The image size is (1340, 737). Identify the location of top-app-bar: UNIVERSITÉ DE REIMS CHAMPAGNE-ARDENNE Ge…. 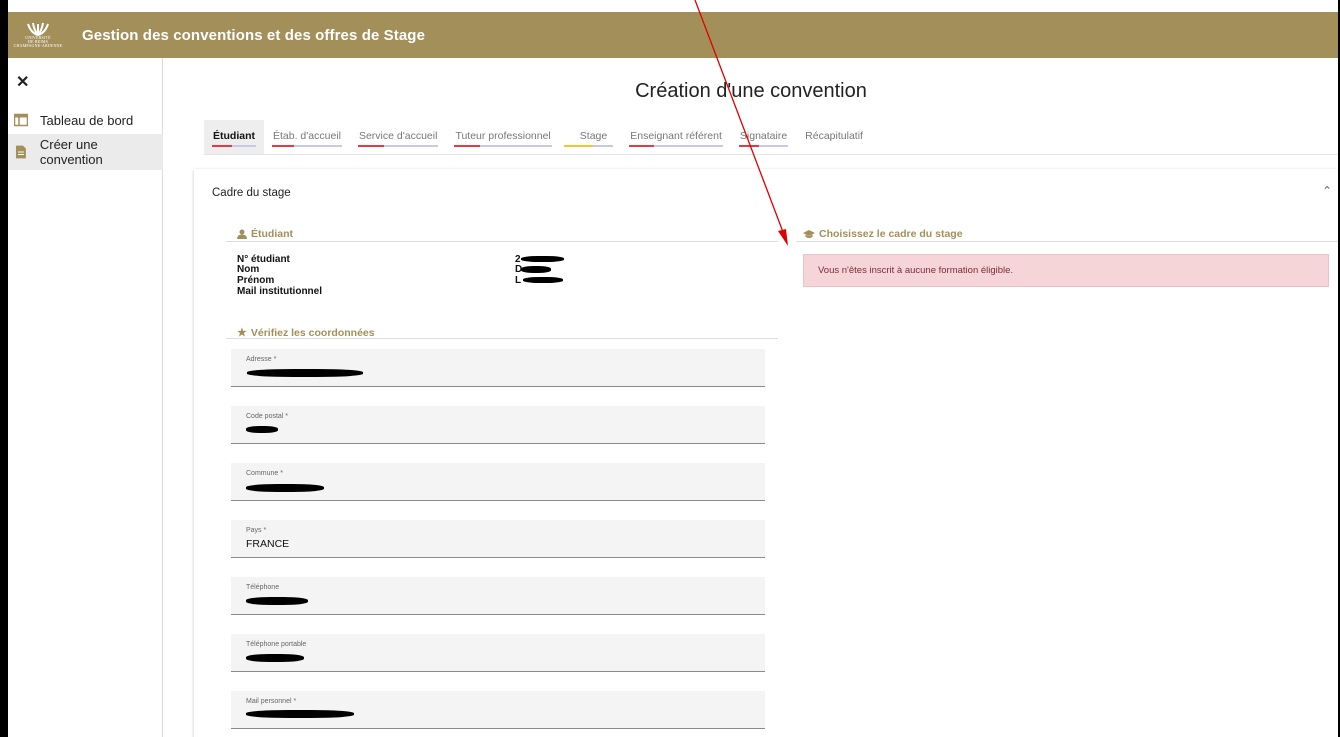
(673, 35).